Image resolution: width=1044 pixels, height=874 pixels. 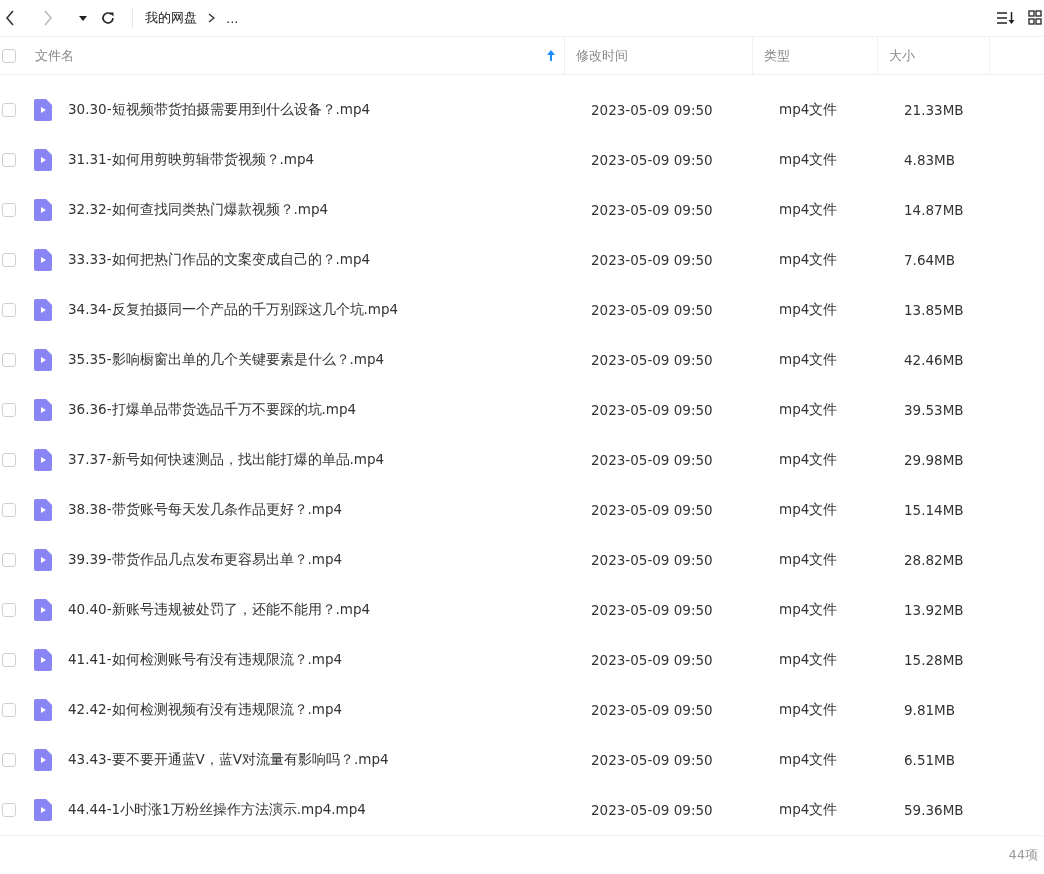 I want to click on select-all-checkbox, so click(x=9, y=55).